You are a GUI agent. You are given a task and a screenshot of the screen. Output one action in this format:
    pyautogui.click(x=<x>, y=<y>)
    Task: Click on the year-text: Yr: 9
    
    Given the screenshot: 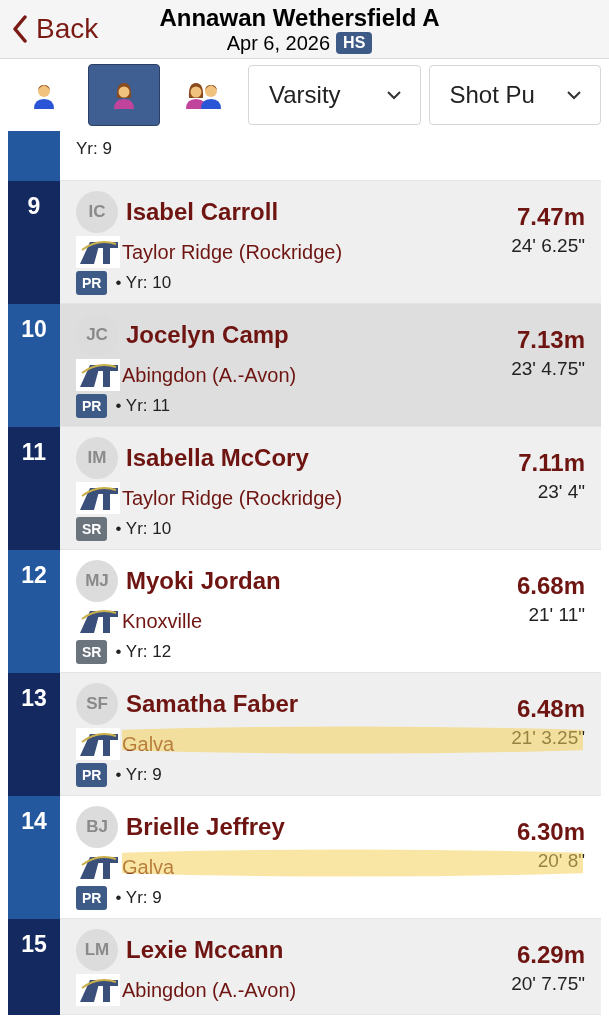 What is the action you would take?
    pyautogui.click(x=94, y=149)
    